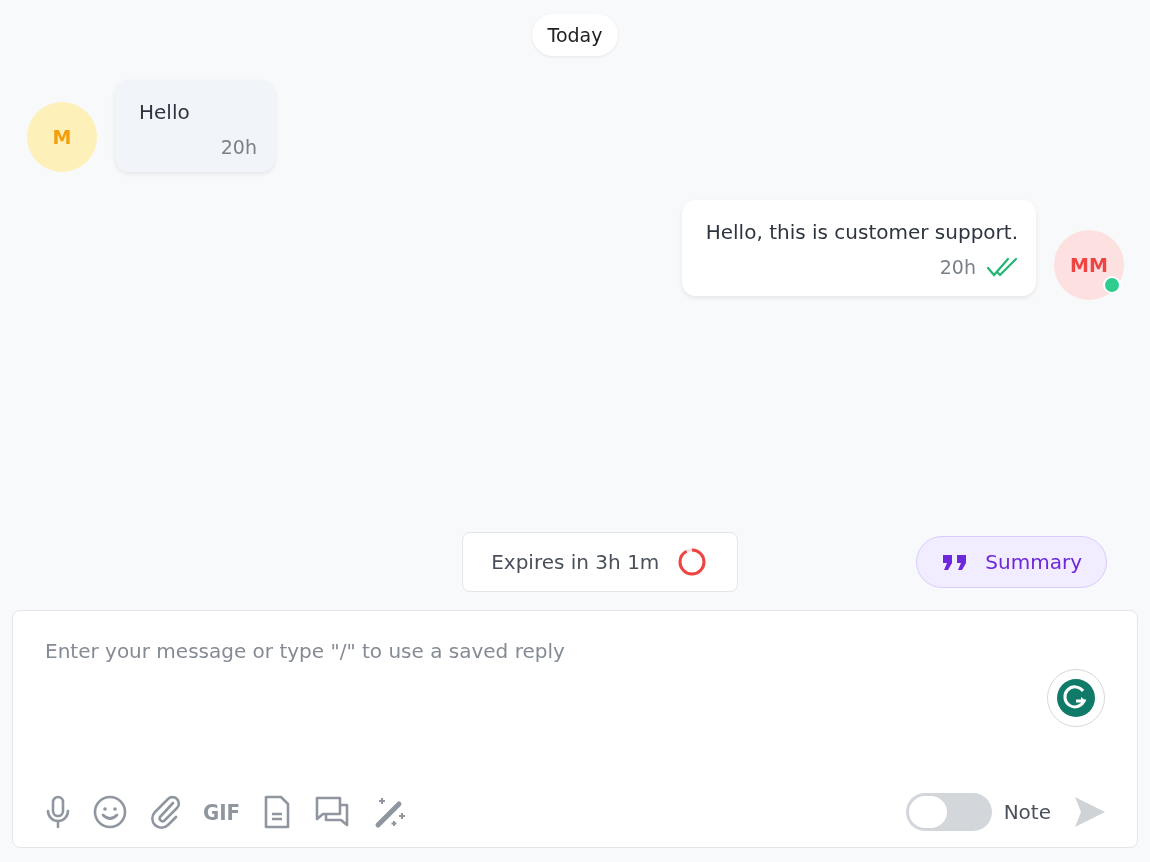  Describe the element at coordinates (332, 812) in the screenshot. I see `chat-bubbles-icon` at that location.